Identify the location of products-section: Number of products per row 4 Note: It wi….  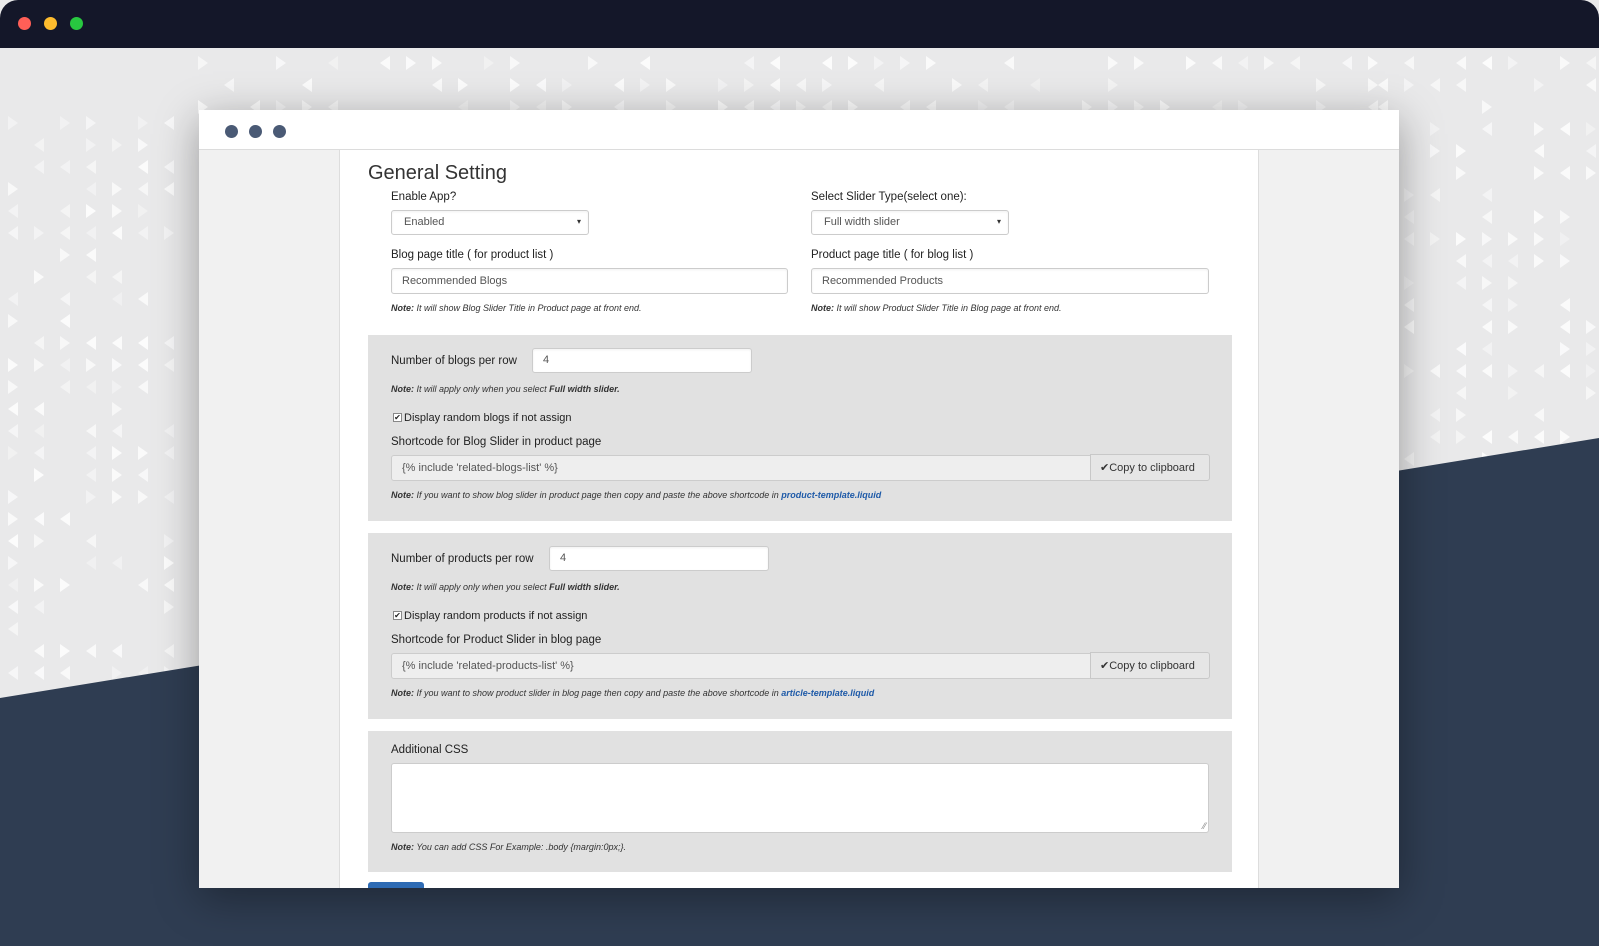
(800, 626).